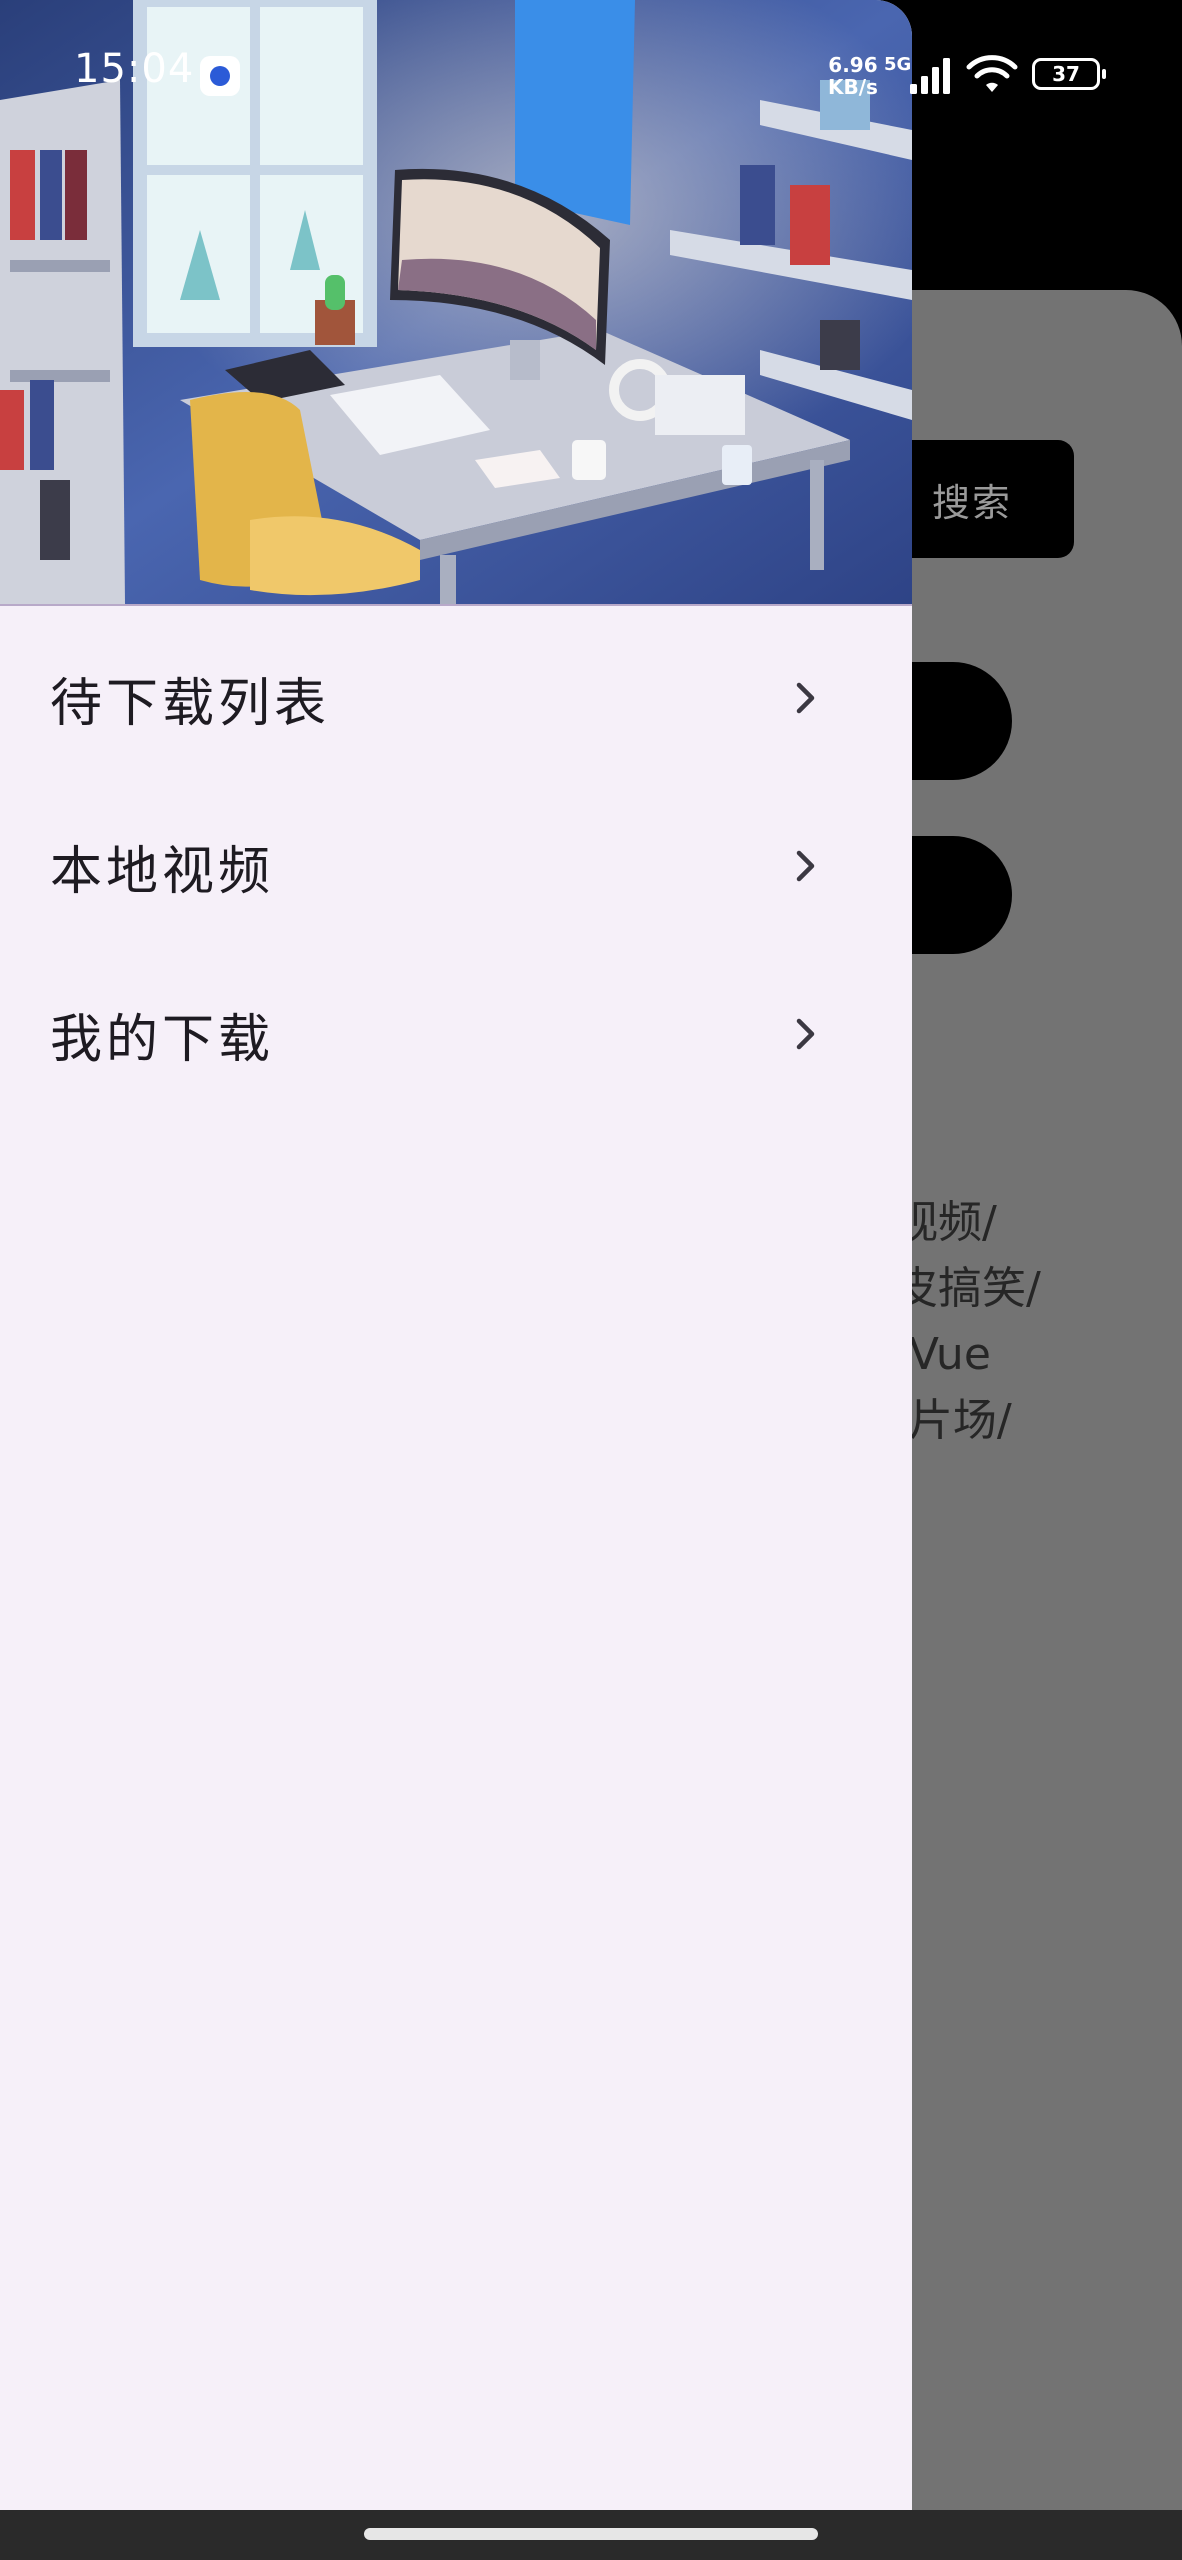 The width and height of the screenshot is (1182, 2560). I want to click on header-divider, so click(456, 605).